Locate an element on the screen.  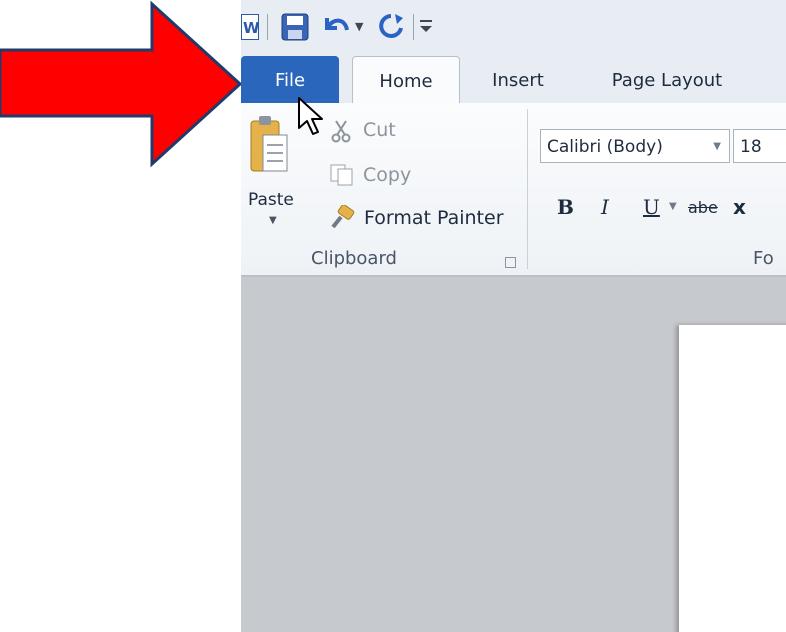
paste-dropdown-icon: ▼ is located at coordinates (273, 220).